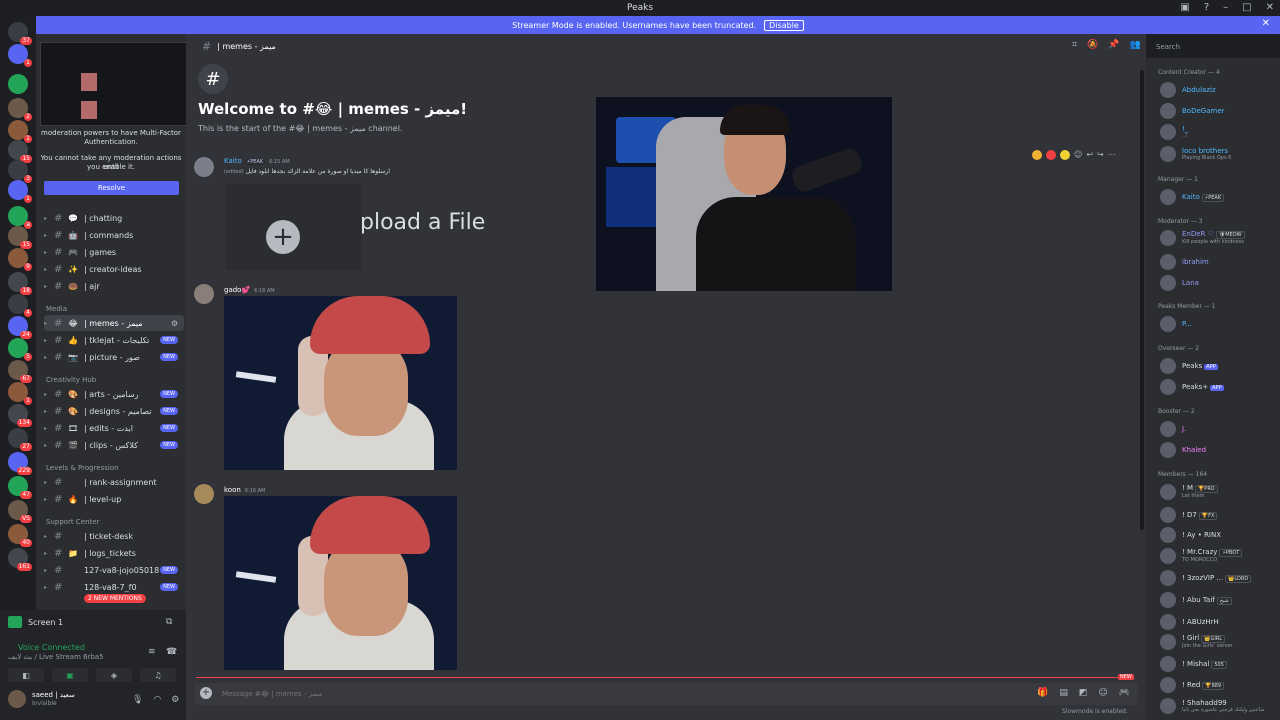 This screenshot has height=720, width=1280. I want to click on gif-icon: ▤, so click(1063, 693).